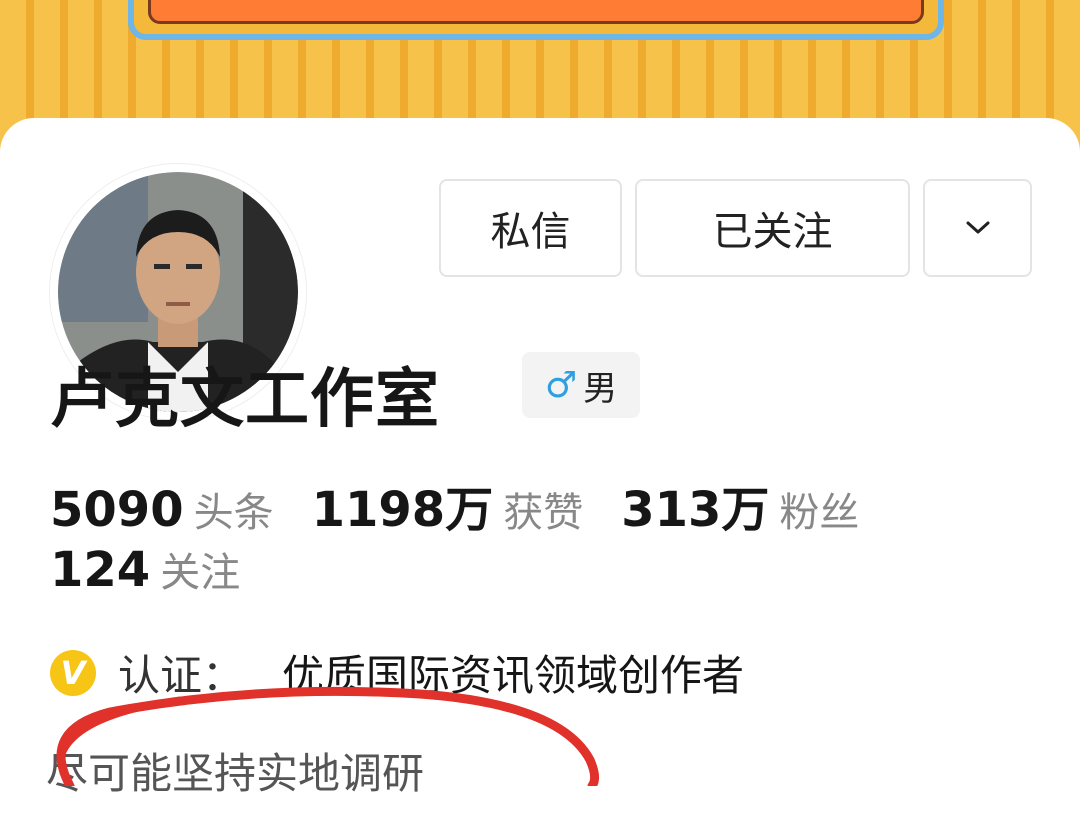 The image size is (1080, 818). Describe the element at coordinates (695, 510) in the screenshot. I see `stat-fans-value: 313万` at that location.